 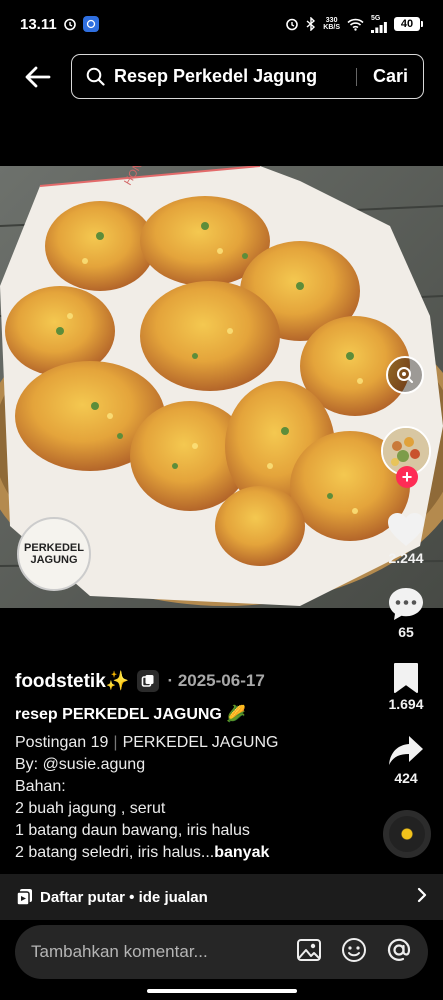 I want to click on post-series: PERKEDEL JAGUNG, so click(x=200, y=742).